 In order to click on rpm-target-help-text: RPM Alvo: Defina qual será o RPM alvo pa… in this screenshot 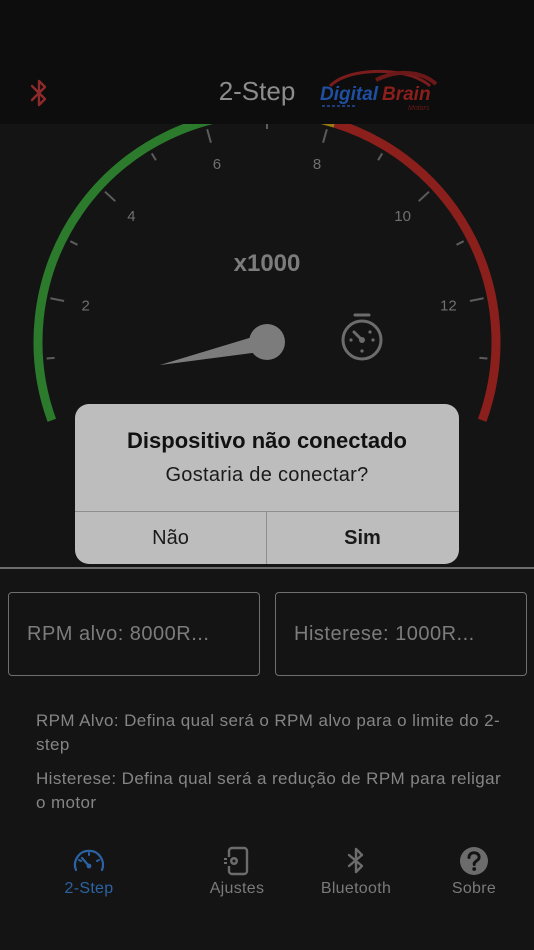, I will do `click(268, 732)`.